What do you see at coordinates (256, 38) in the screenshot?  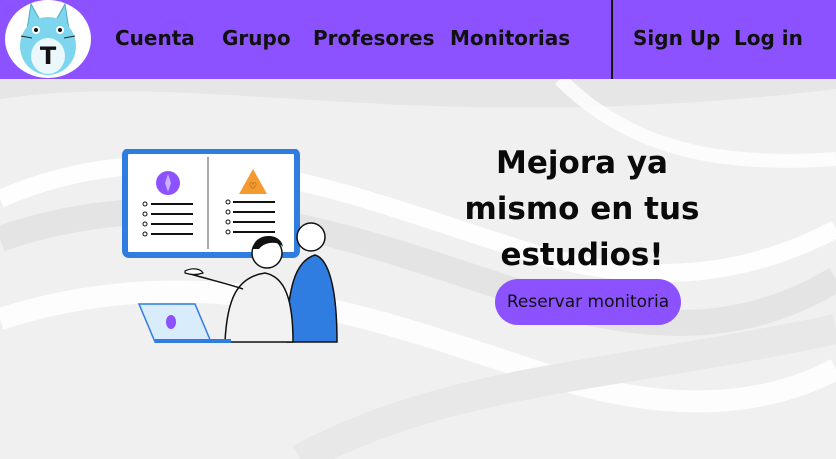 I see `nav-link-grupo: Grupo` at bounding box center [256, 38].